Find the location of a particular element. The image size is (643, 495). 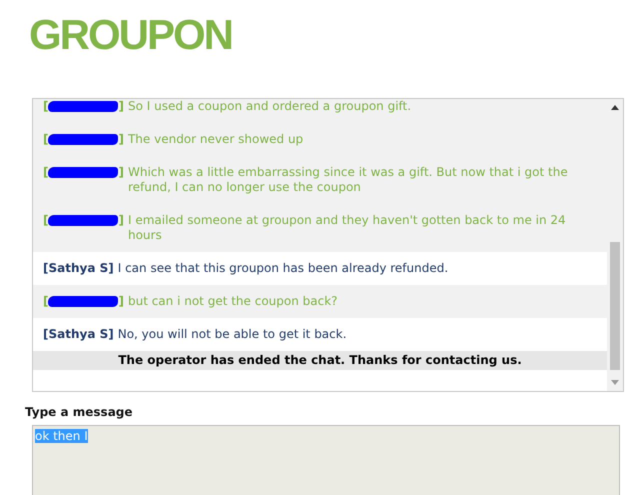

message-field: ok then I is located at coordinates (326, 460).